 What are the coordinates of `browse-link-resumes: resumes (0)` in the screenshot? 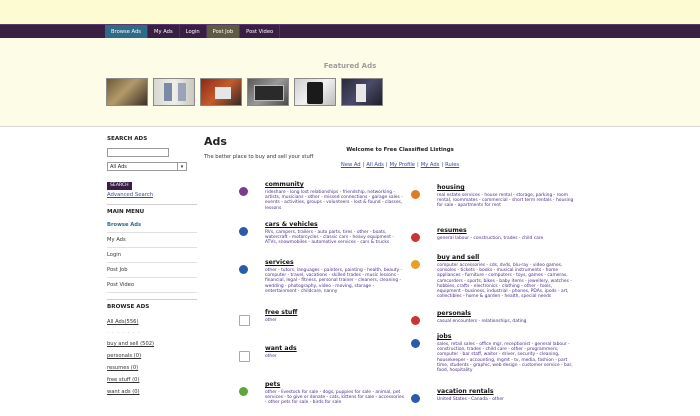 It's located at (152, 368).